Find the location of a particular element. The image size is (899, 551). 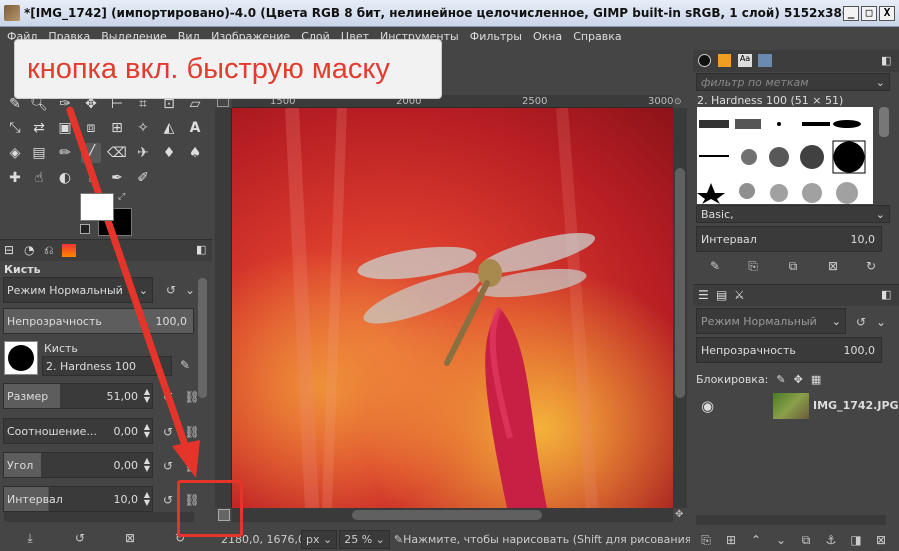

annotation-arrow is located at coordinates (133, 292).